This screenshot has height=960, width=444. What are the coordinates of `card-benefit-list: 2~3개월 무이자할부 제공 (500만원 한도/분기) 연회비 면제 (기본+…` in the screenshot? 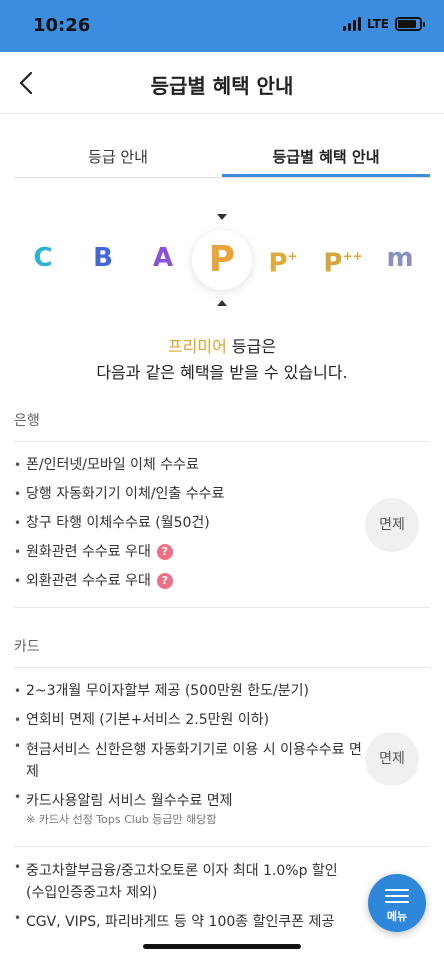 It's located at (189, 754).